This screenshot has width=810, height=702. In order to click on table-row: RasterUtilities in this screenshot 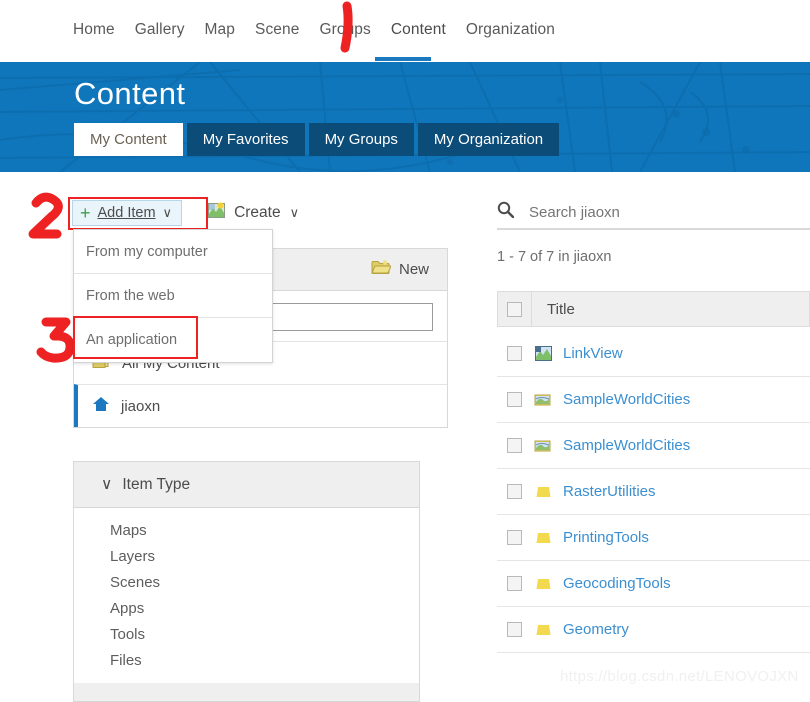, I will do `click(653, 492)`.